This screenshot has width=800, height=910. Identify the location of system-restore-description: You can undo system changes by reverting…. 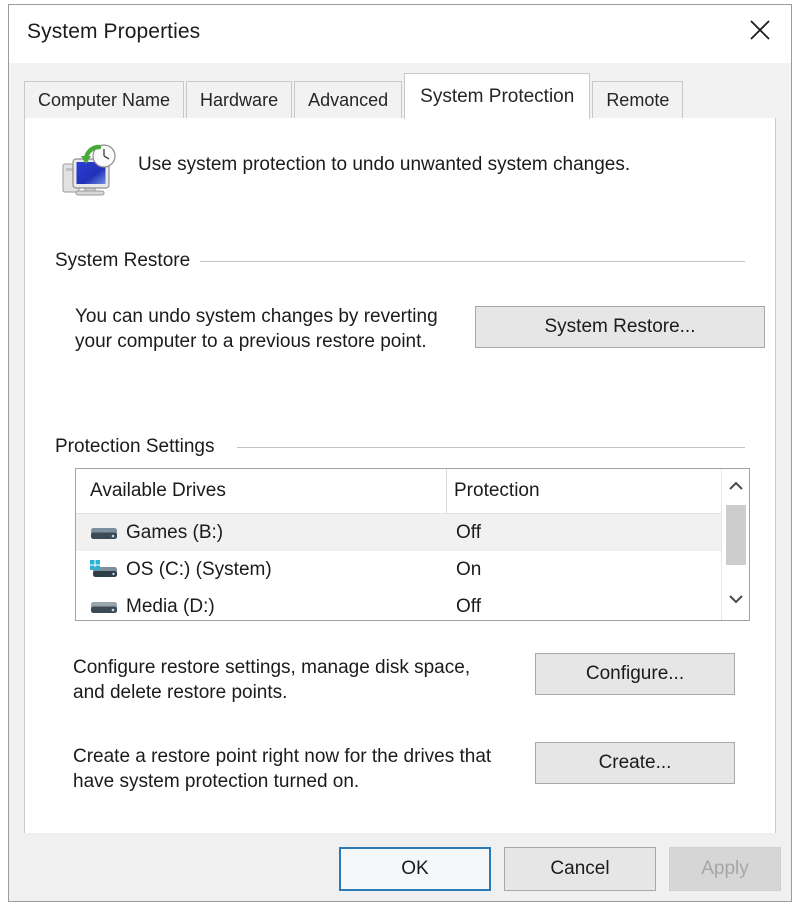
(256, 329).